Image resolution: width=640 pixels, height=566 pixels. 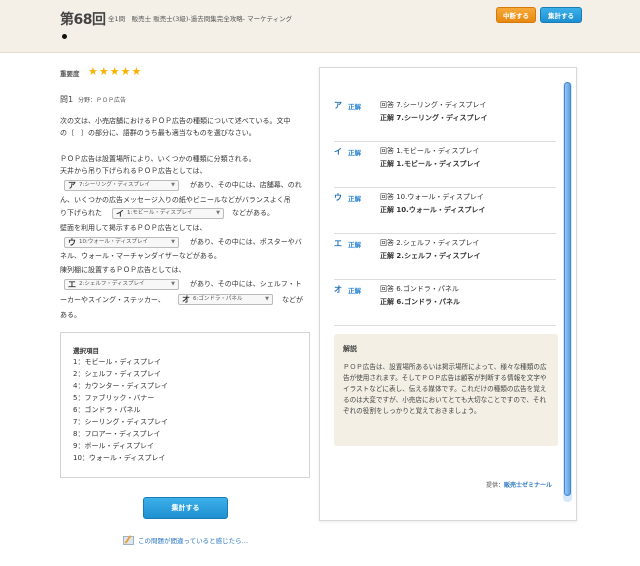 I want to click on tally-top-button: 集計する, so click(x=561, y=15).